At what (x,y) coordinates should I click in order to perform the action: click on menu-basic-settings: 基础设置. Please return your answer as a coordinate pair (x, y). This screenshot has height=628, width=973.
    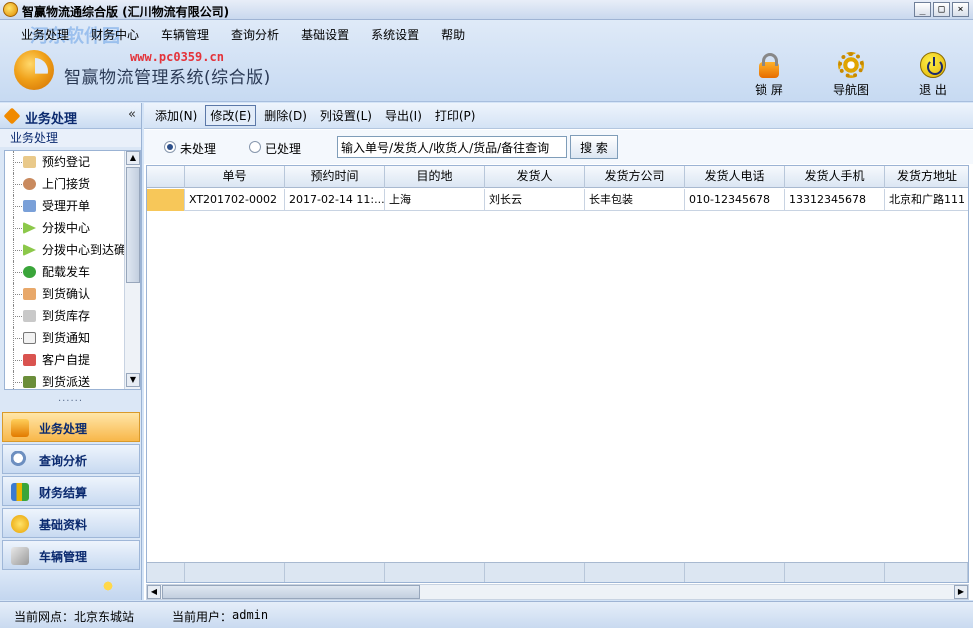
    Looking at the image, I should click on (325, 35).